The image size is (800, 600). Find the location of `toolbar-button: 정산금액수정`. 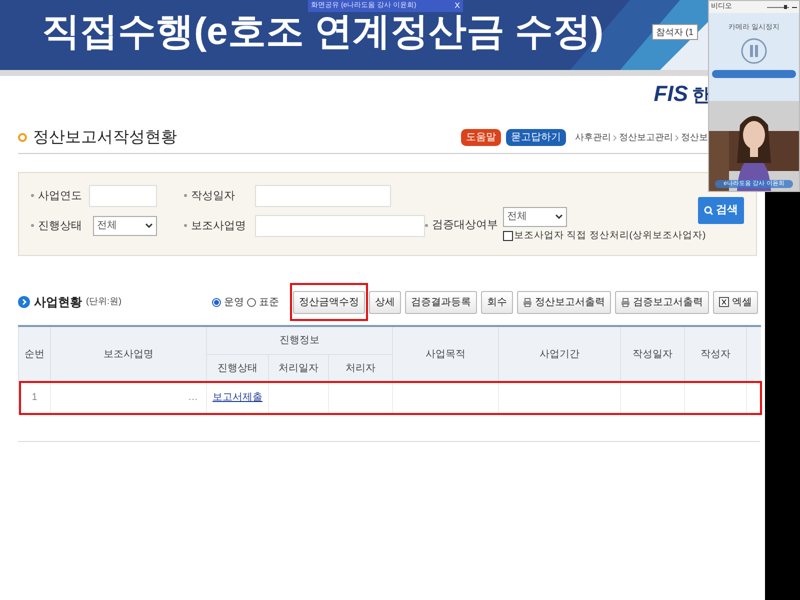

toolbar-button: 정산금액수정 is located at coordinates (329, 302).